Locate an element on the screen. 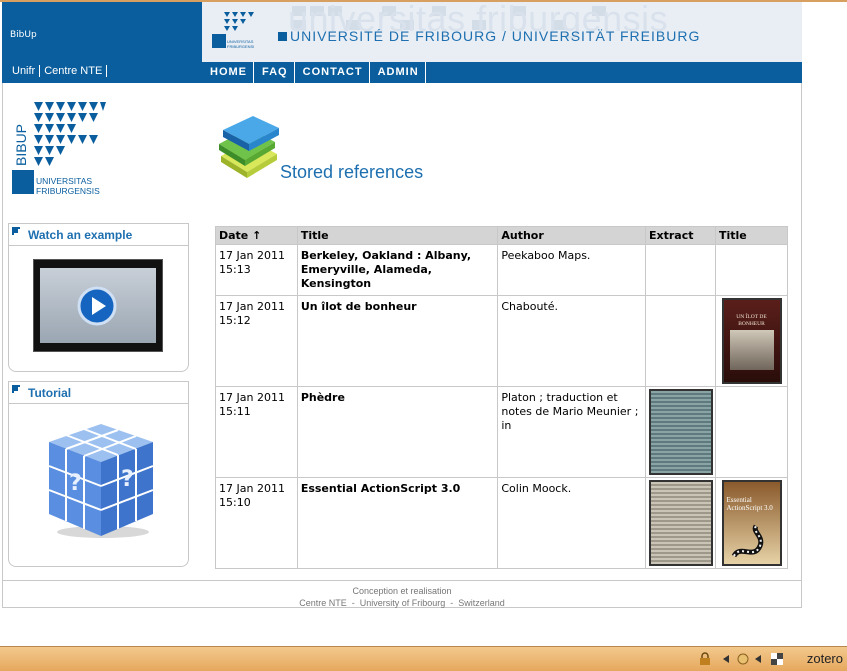  addon-circle-icon is located at coordinates (743, 659).